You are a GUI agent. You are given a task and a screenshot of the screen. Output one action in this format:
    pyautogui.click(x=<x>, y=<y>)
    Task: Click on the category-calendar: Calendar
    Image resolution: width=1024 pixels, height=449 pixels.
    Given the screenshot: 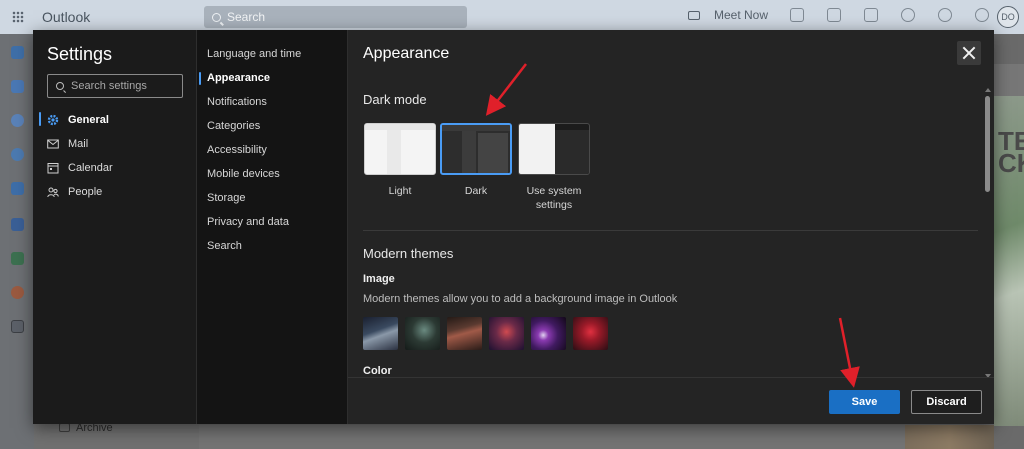 What is the action you would take?
    pyautogui.click(x=80, y=168)
    